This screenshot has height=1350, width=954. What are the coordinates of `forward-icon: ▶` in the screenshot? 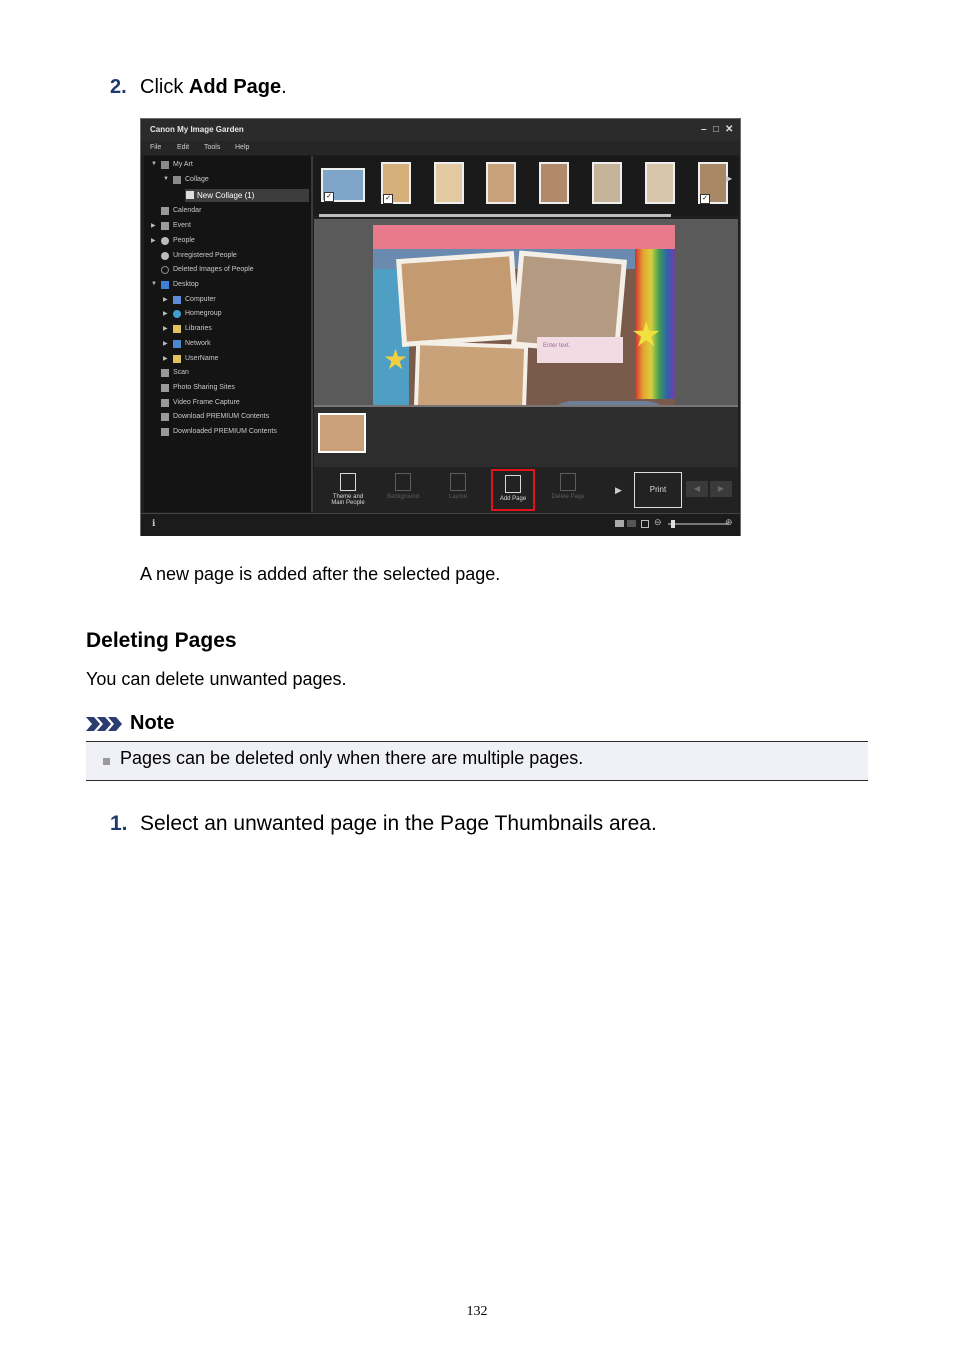 It's located at (721, 489).